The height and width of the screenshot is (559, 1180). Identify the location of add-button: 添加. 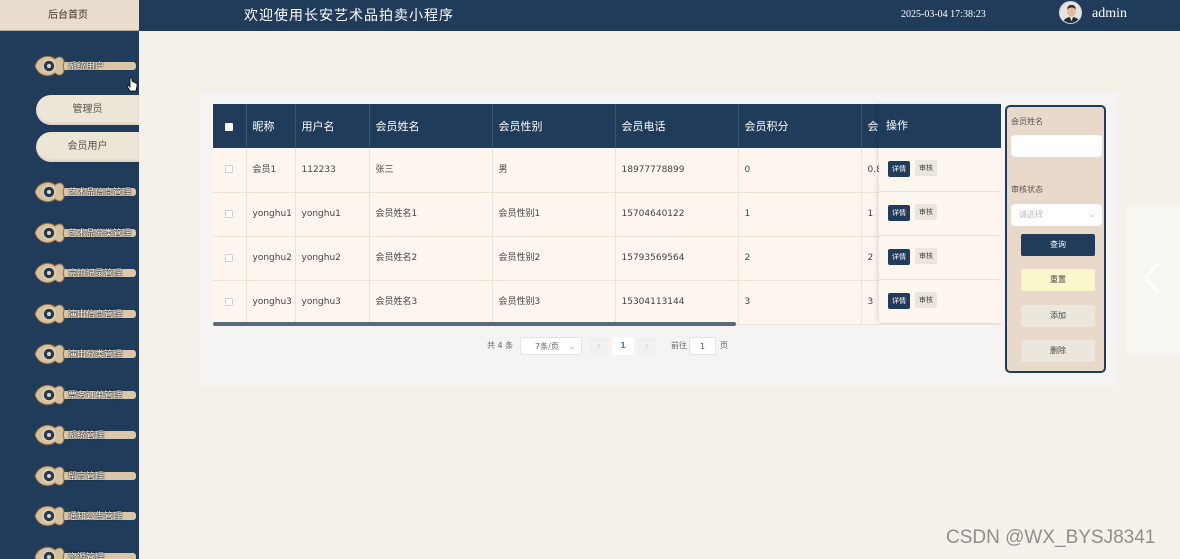
(1058, 316).